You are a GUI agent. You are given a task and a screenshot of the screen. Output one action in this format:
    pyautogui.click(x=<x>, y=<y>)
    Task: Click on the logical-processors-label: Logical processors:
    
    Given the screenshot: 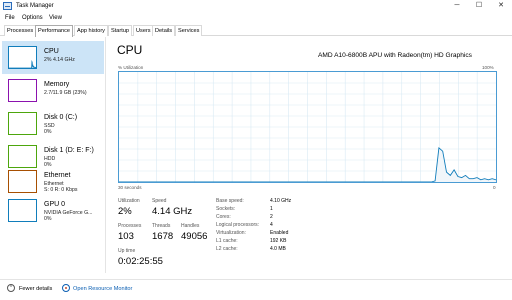 What is the action you would take?
    pyautogui.click(x=238, y=225)
    